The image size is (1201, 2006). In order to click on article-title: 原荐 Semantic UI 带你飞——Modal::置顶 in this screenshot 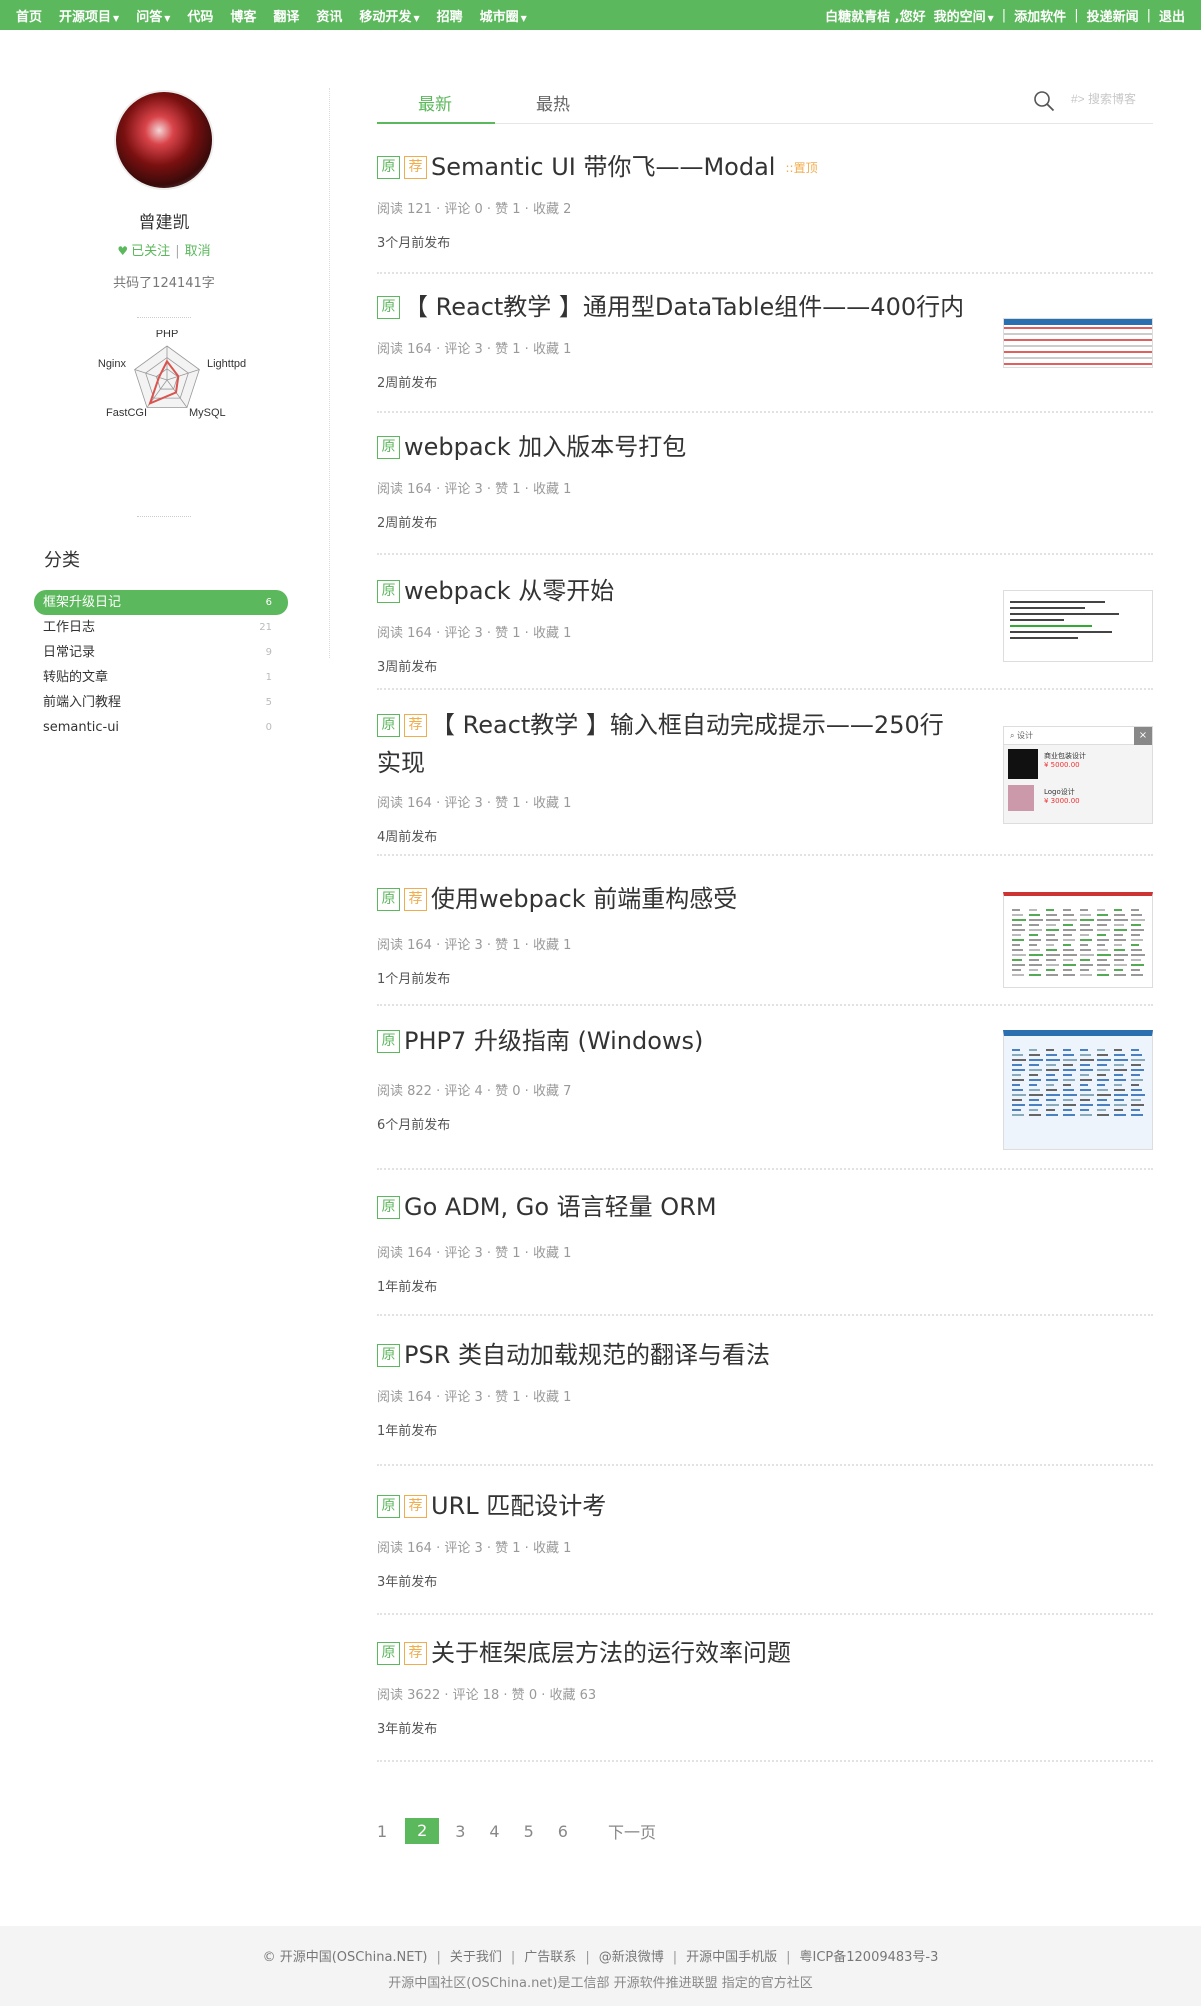, I will do `click(677, 167)`.